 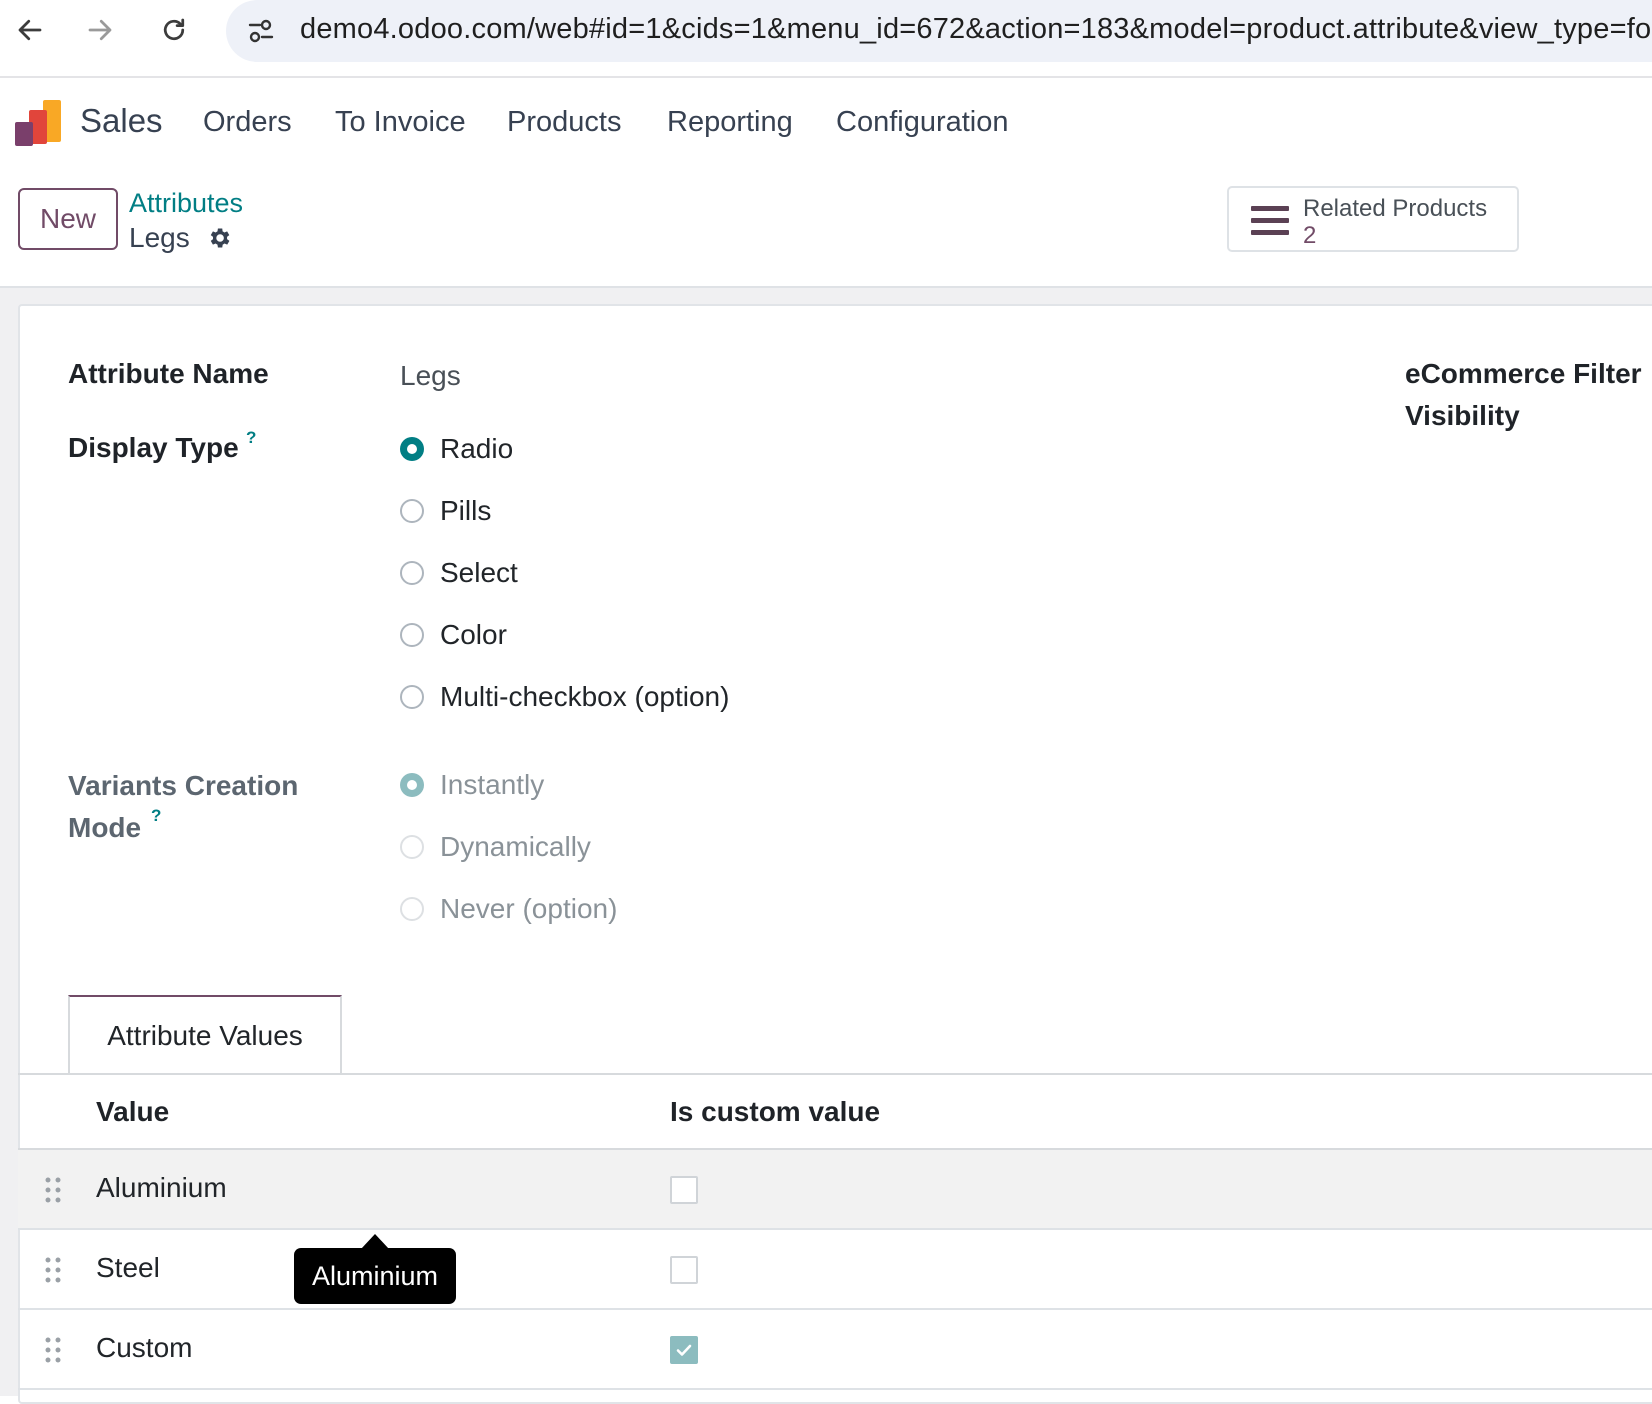 What do you see at coordinates (375, 1241) in the screenshot?
I see `tooltip-arrow` at bounding box center [375, 1241].